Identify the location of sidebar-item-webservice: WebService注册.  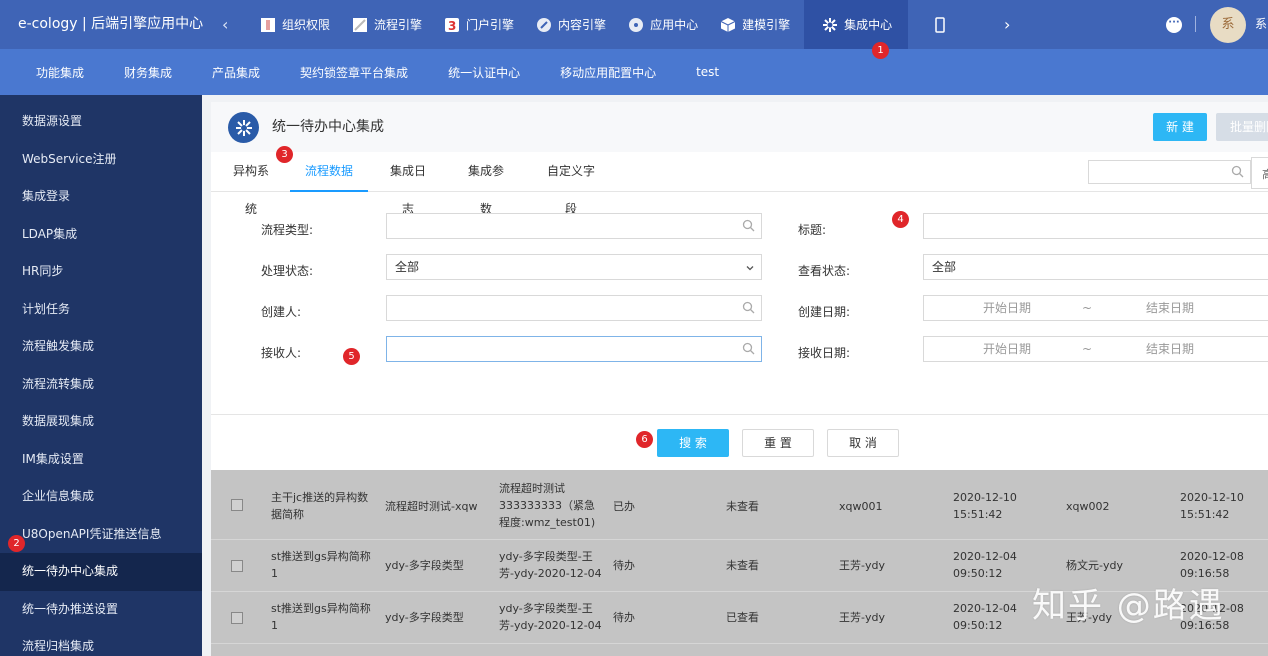
(101, 160).